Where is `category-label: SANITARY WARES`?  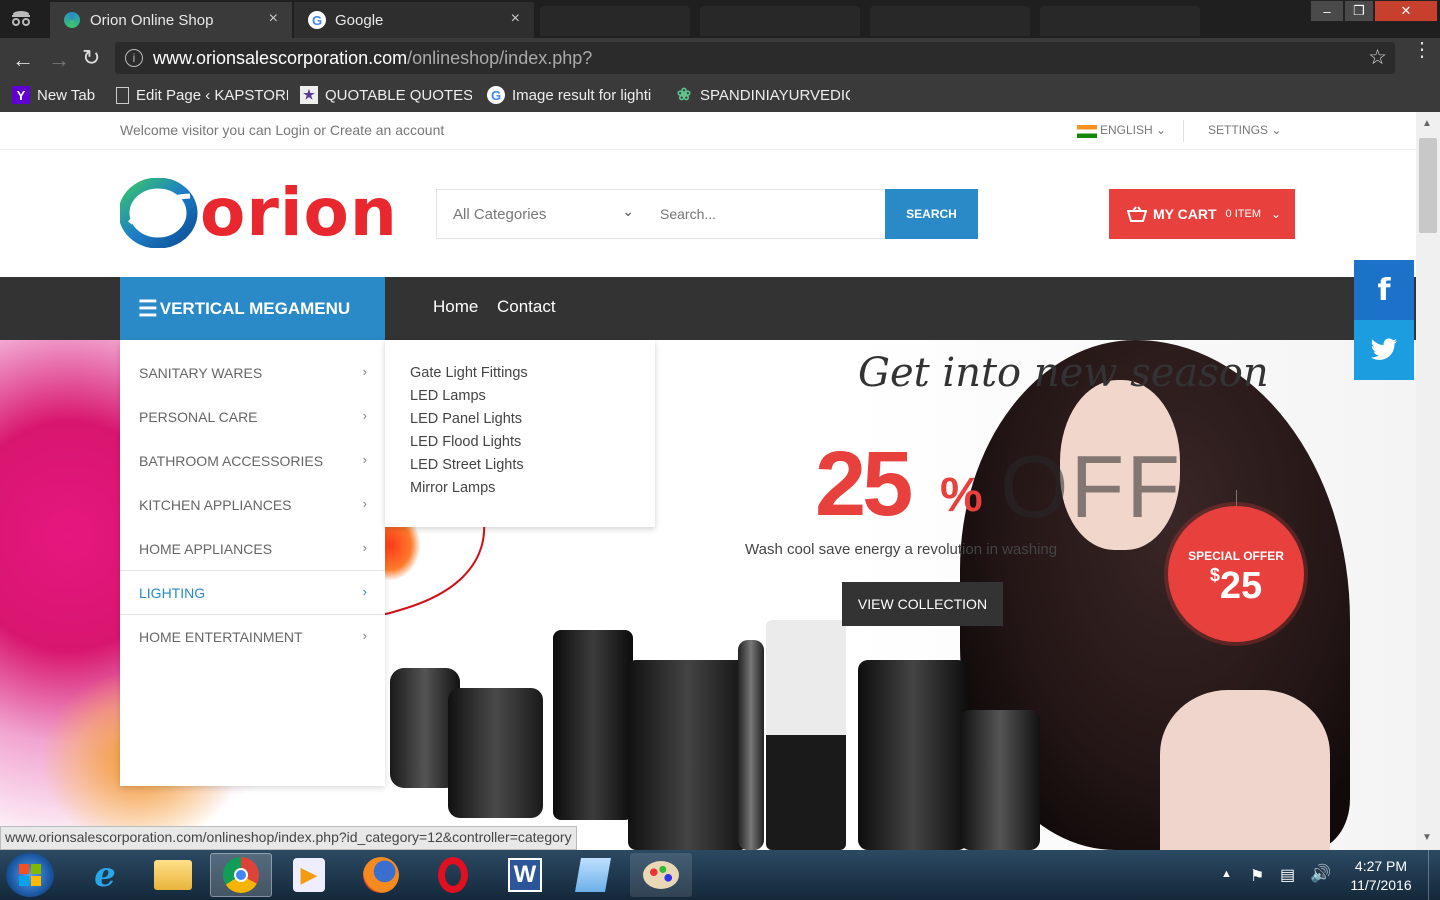
category-label: SANITARY WARES is located at coordinates (201, 373).